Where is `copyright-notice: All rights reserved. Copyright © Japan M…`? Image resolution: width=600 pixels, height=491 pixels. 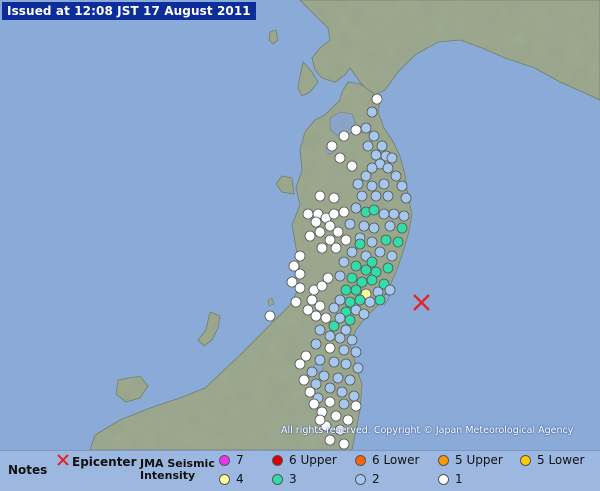
copyright-notice: All rights reserved. Copyright © Japan M… is located at coordinates (427, 430).